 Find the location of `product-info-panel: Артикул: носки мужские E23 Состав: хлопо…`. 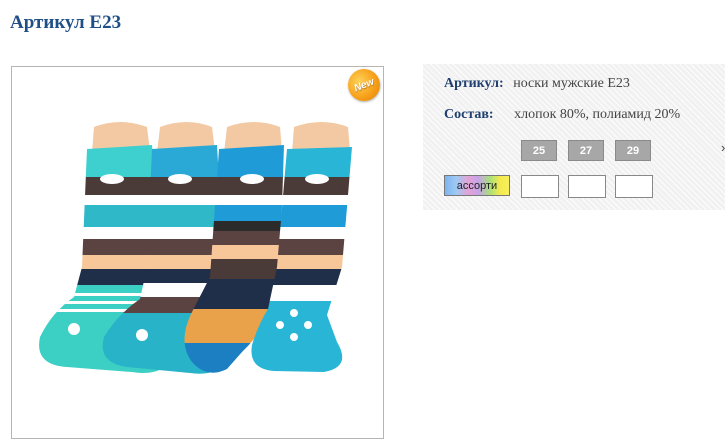

product-info-panel: Артикул: носки мужские E23 Состав: хлопо… is located at coordinates (574, 137).